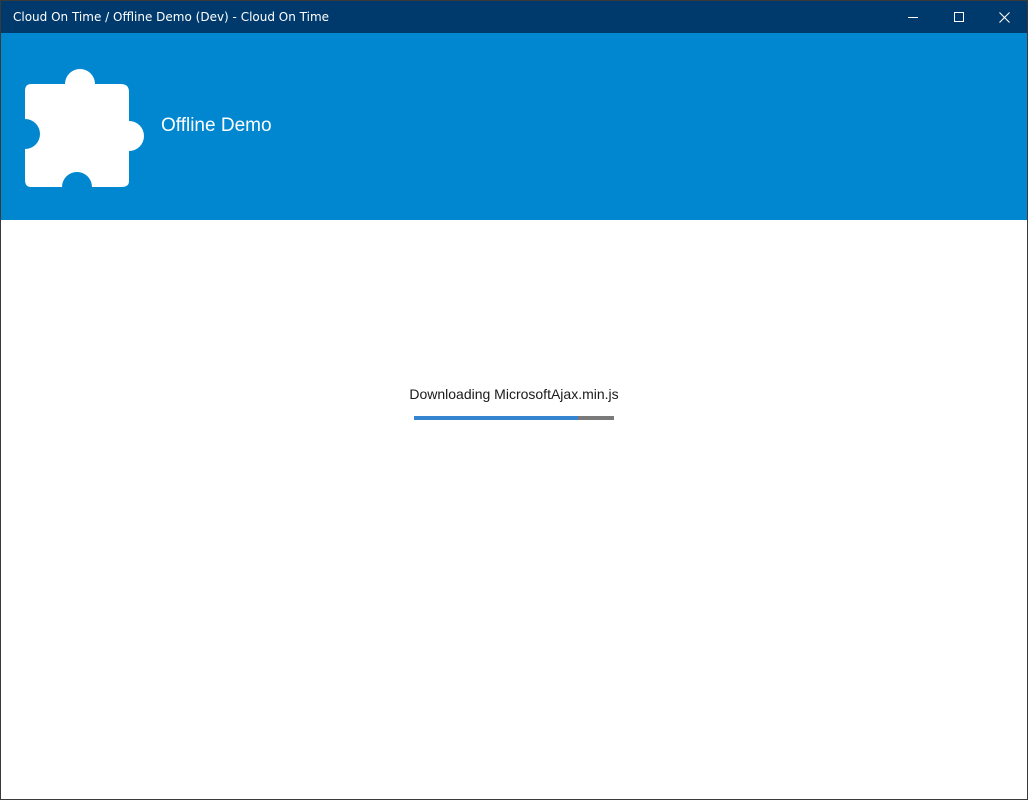  What do you see at coordinates (84, 128) in the screenshot?
I see `puzzle-piece-icon` at bounding box center [84, 128].